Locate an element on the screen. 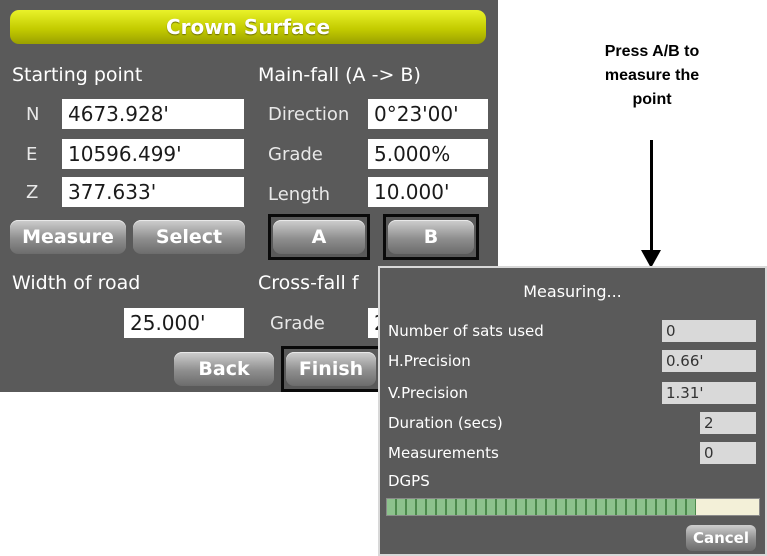  callout-line-2: measure the is located at coordinates (652, 75).